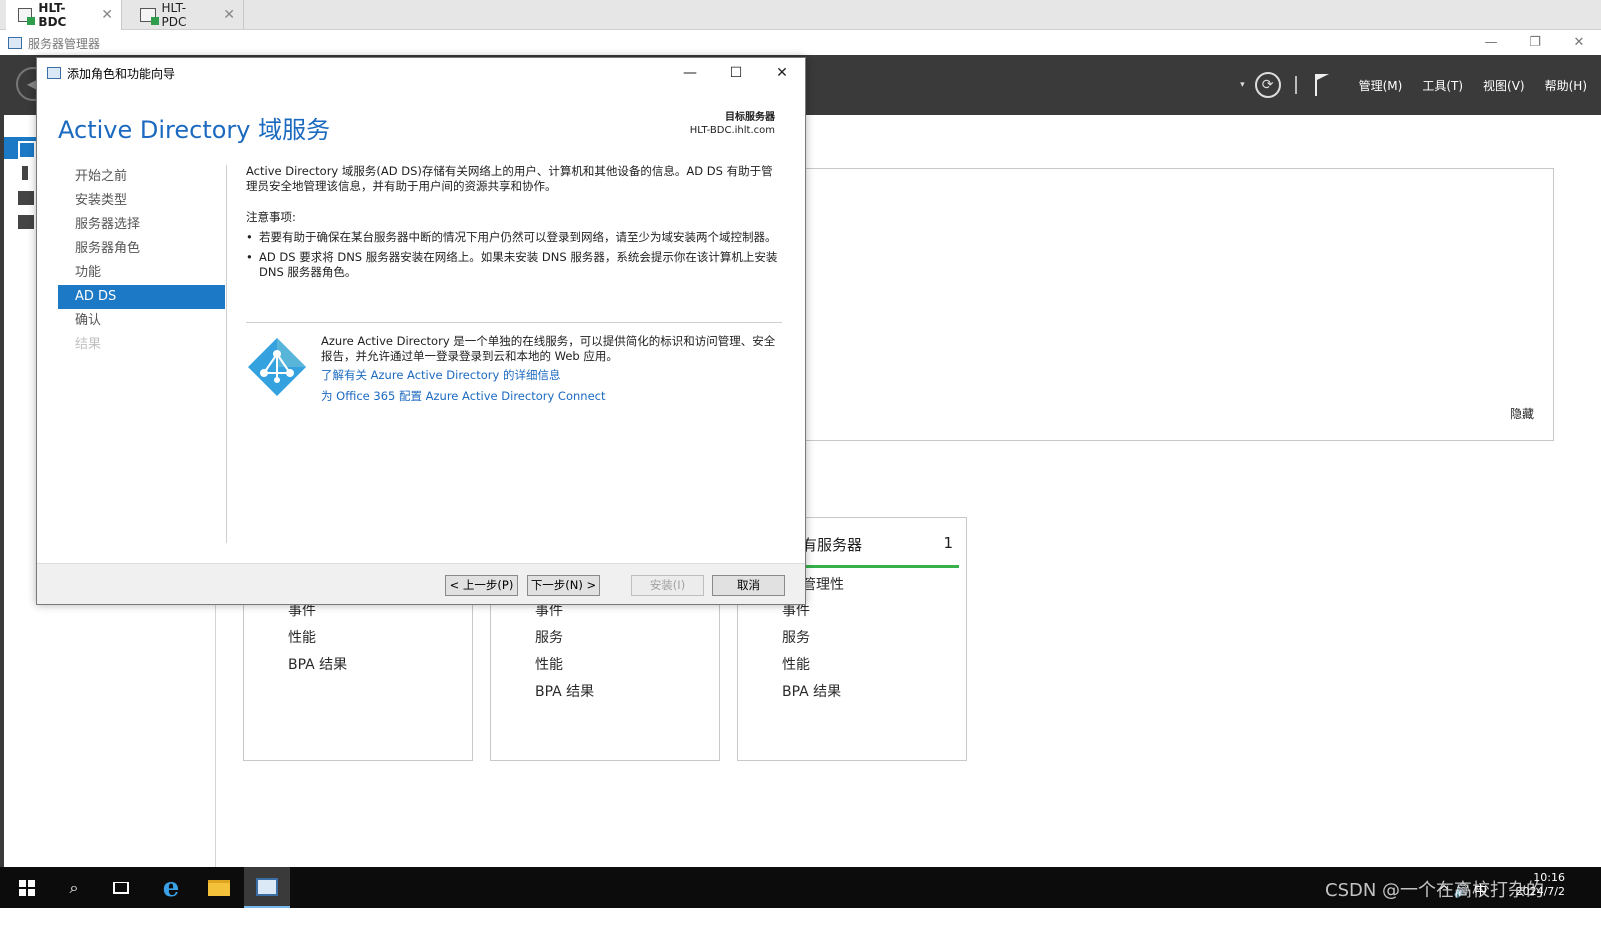  I want to click on start-button, so click(27, 887).